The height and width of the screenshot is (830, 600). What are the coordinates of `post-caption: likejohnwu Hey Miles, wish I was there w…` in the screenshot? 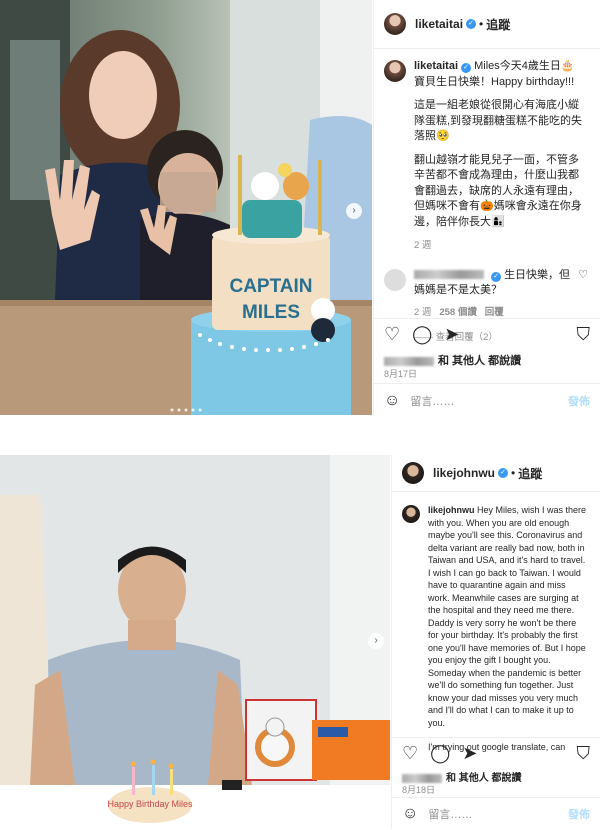 It's located at (496, 623).